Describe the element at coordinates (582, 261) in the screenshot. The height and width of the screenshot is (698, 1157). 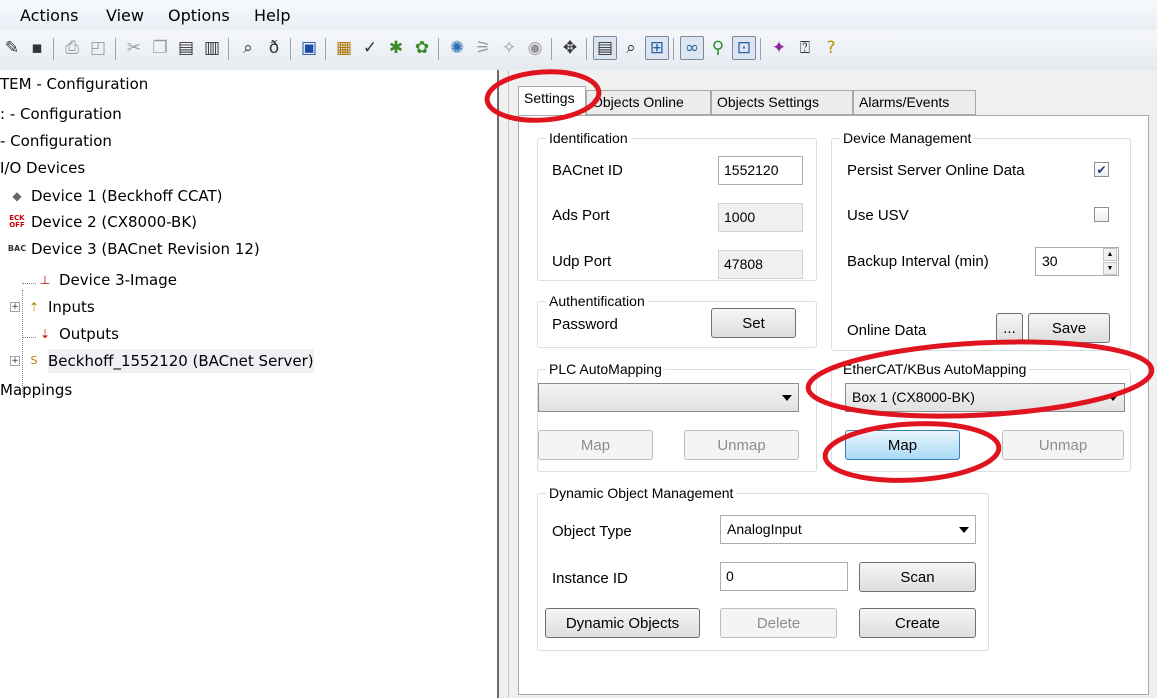
I see `udp-port-label: Udp Port` at that location.